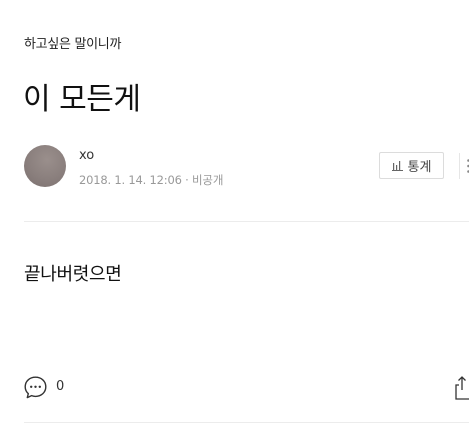  What do you see at coordinates (419, 167) in the screenshot?
I see `stats-button-label: 통계` at bounding box center [419, 167].